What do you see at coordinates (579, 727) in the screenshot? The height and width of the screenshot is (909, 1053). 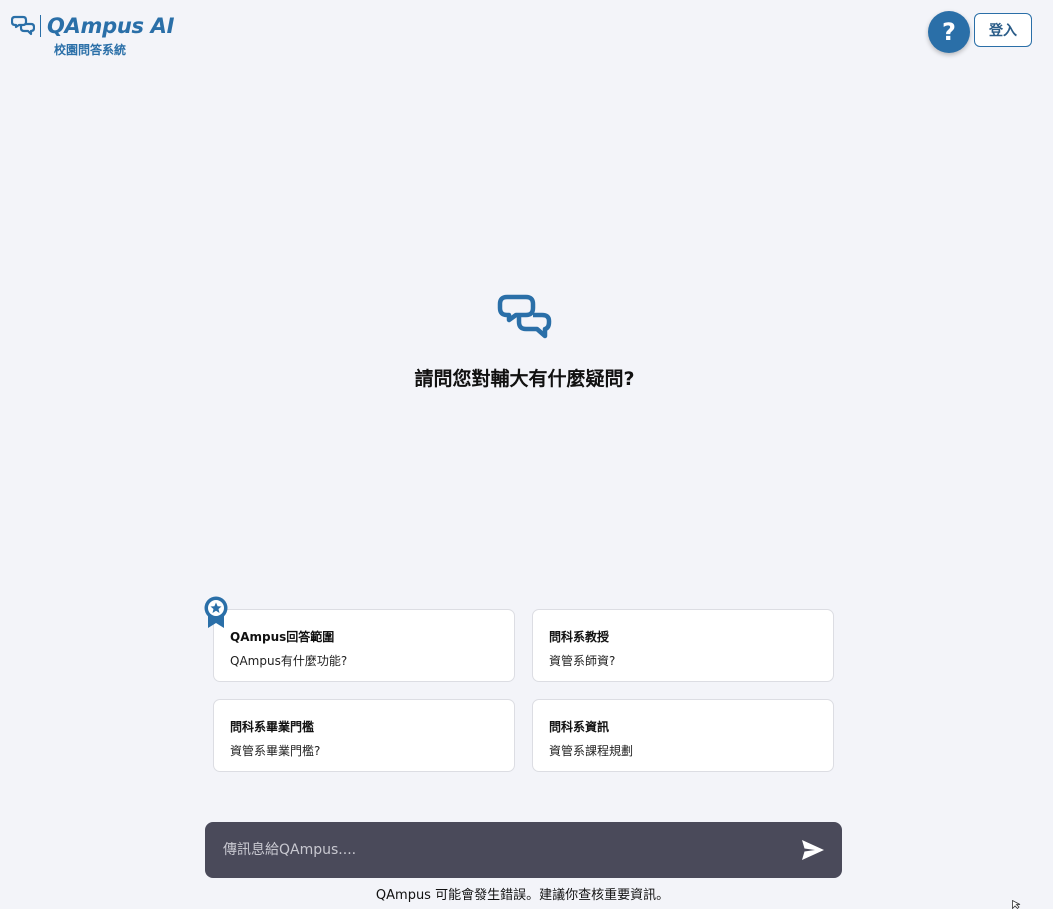 I see `suggestion-title: 問科系資訊` at bounding box center [579, 727].